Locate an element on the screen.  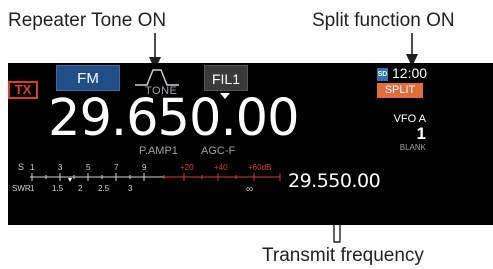
memory-channel-number: 1 is located at coordinates (421, 133).